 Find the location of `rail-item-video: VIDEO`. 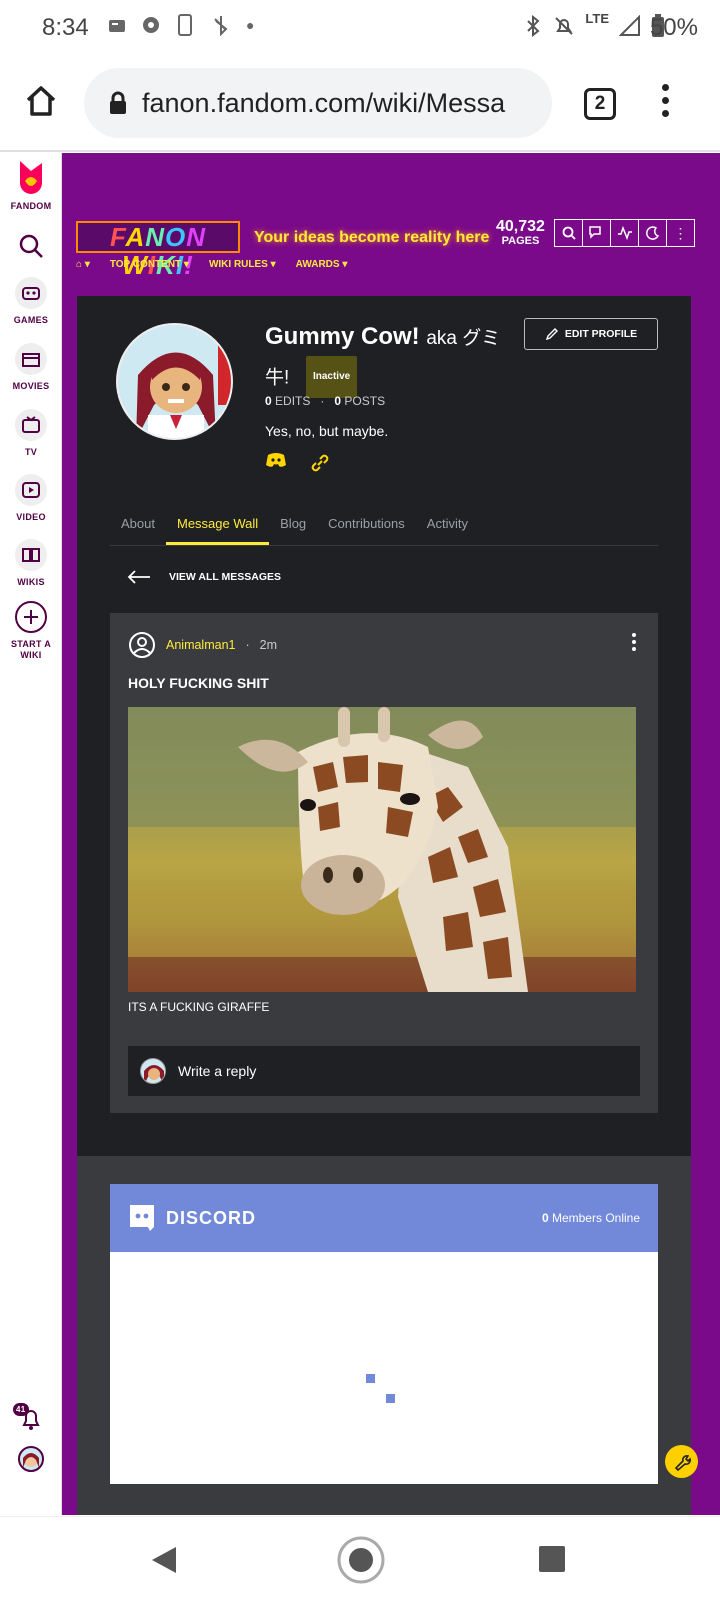

rail-item-video: VIDEO is located at coordinates (31, 498).